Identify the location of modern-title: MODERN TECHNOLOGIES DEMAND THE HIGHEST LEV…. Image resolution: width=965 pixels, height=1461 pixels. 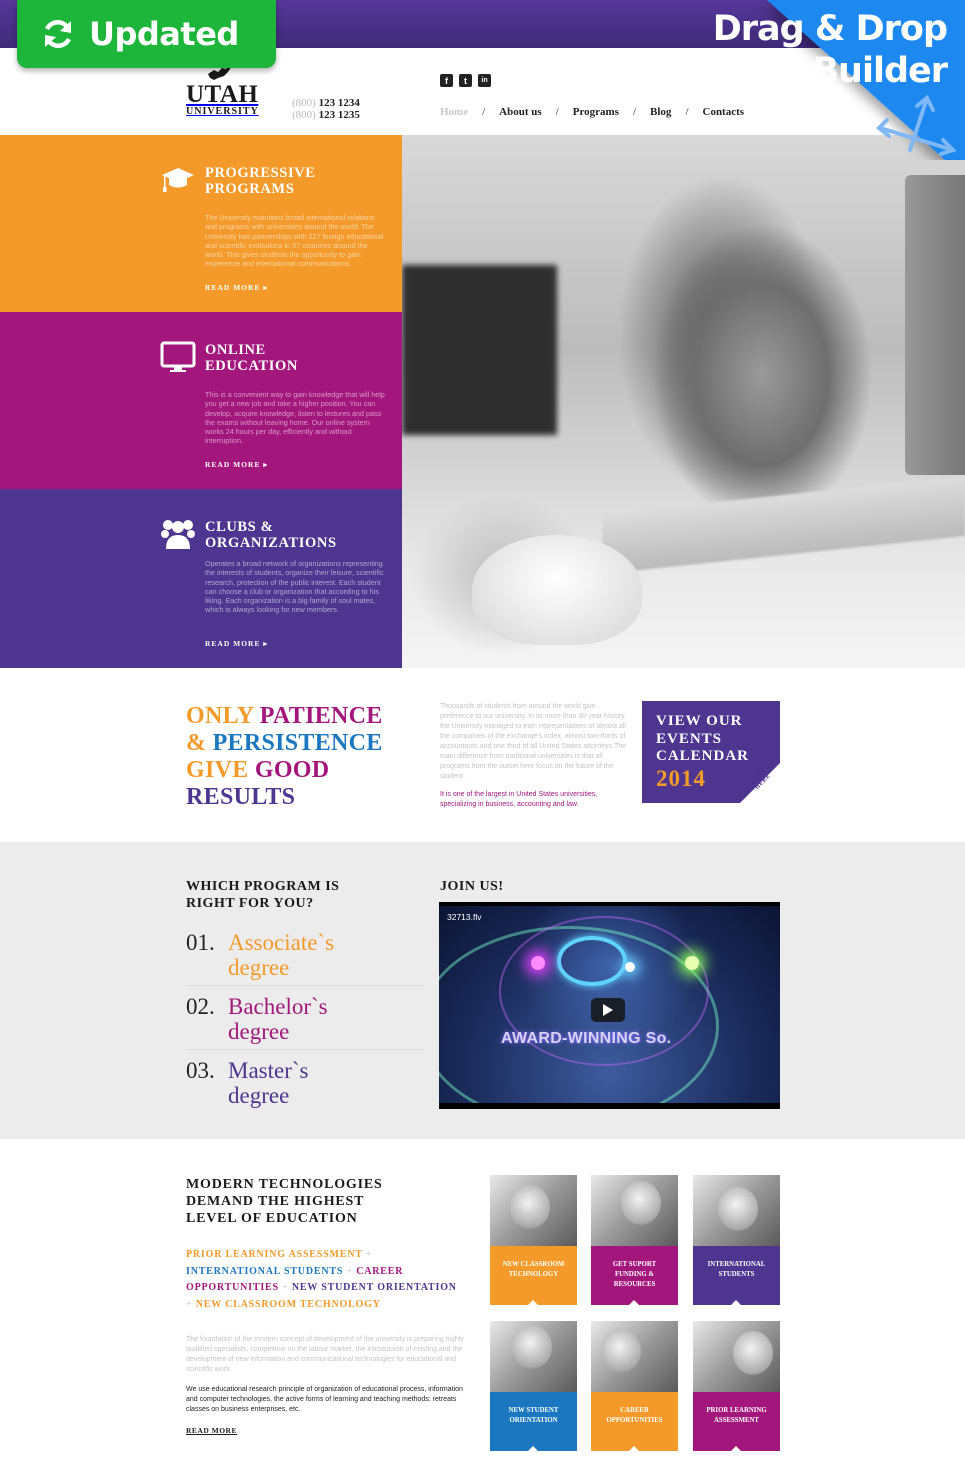
(284, 1201).